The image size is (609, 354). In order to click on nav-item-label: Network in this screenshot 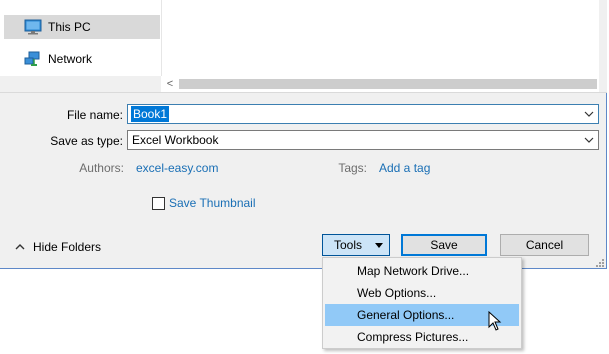, I will do `click(70, 59)`.